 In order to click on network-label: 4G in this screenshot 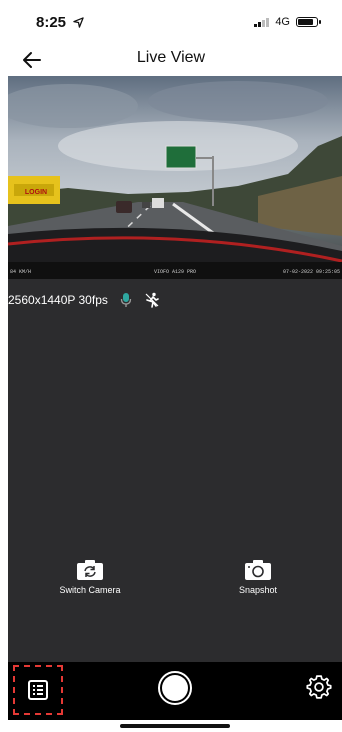, I will do `click(282, 22)`.